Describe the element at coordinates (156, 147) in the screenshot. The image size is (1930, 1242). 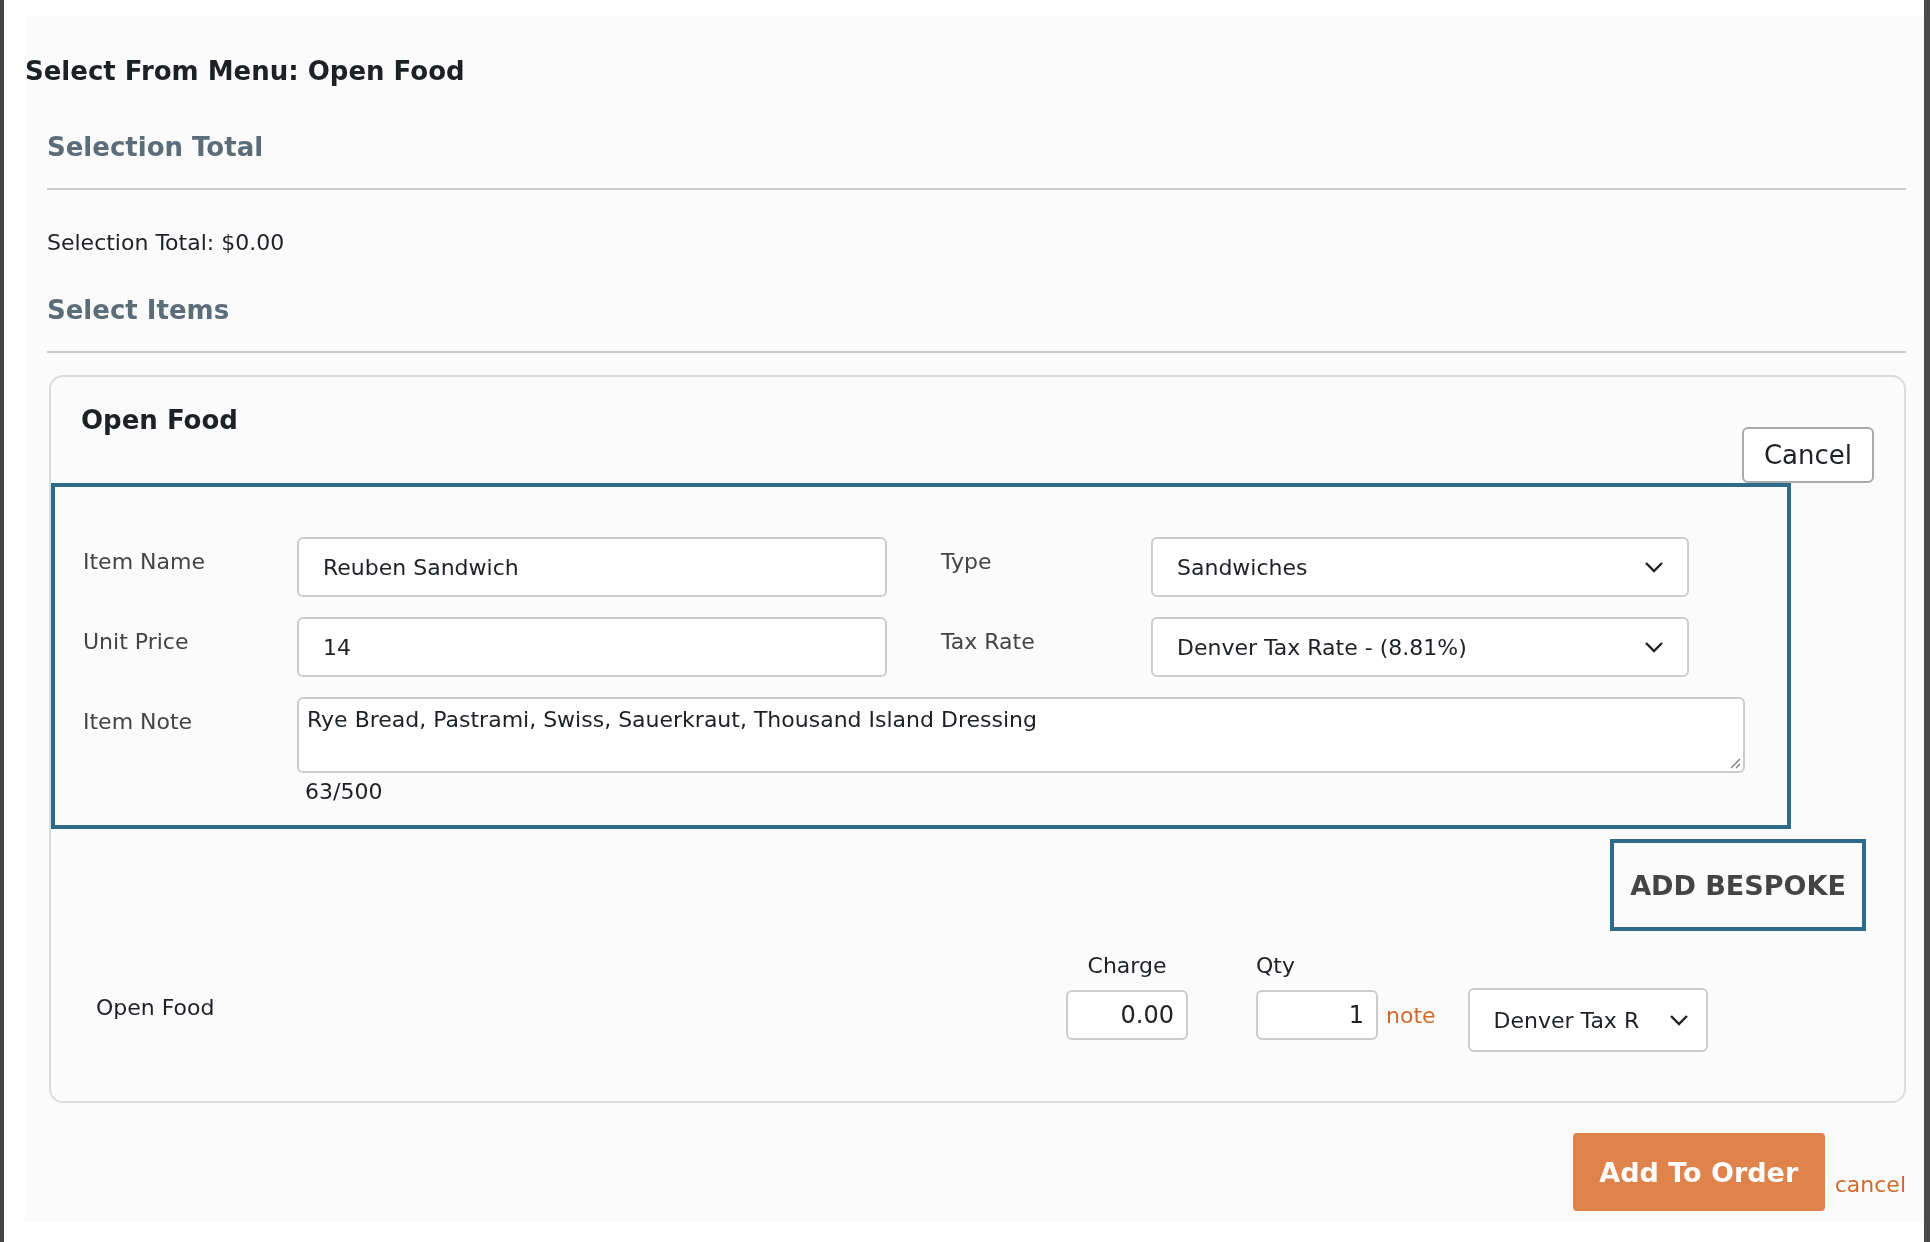
I see `section-heading: Selection Total` at that location.